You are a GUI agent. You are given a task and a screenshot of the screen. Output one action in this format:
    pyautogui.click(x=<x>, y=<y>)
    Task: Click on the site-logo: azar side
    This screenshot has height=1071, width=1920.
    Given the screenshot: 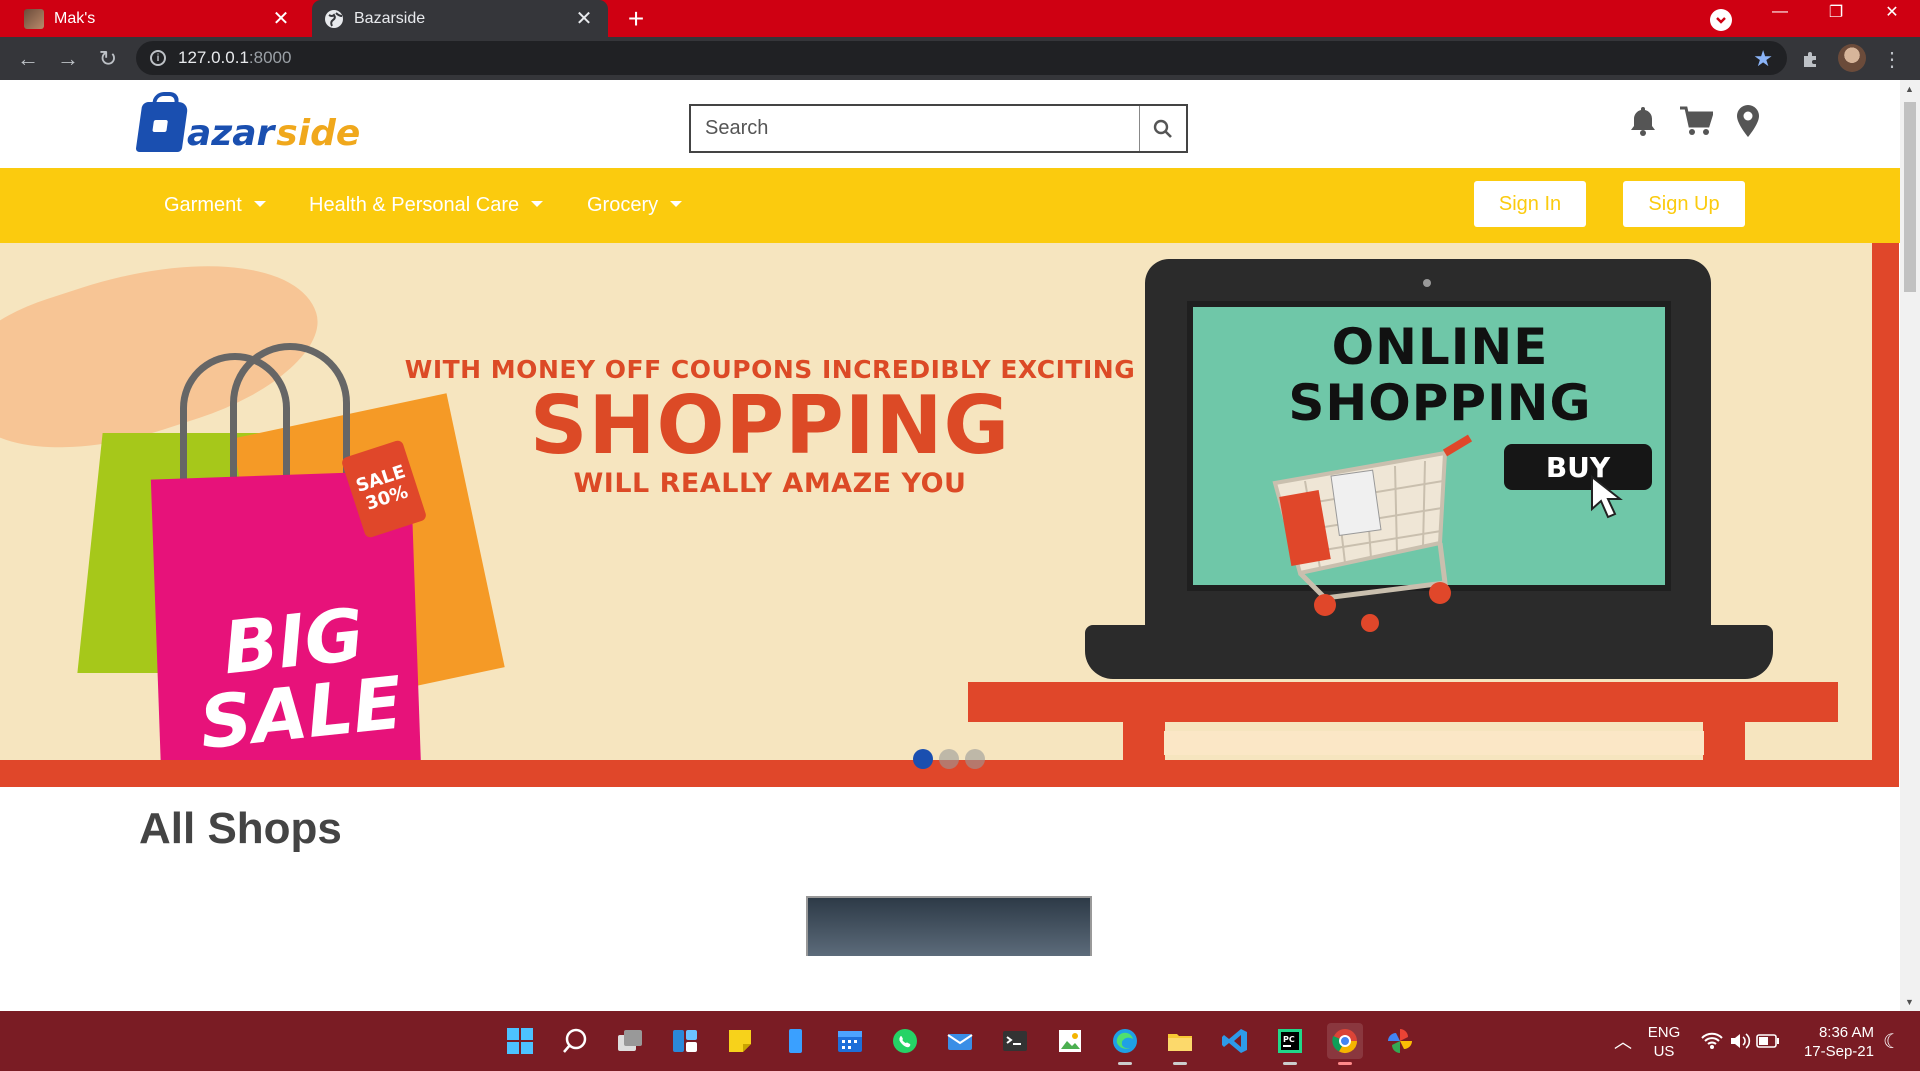 What is the action you would take?
    pyautogui.click(x=248, y=128)
    